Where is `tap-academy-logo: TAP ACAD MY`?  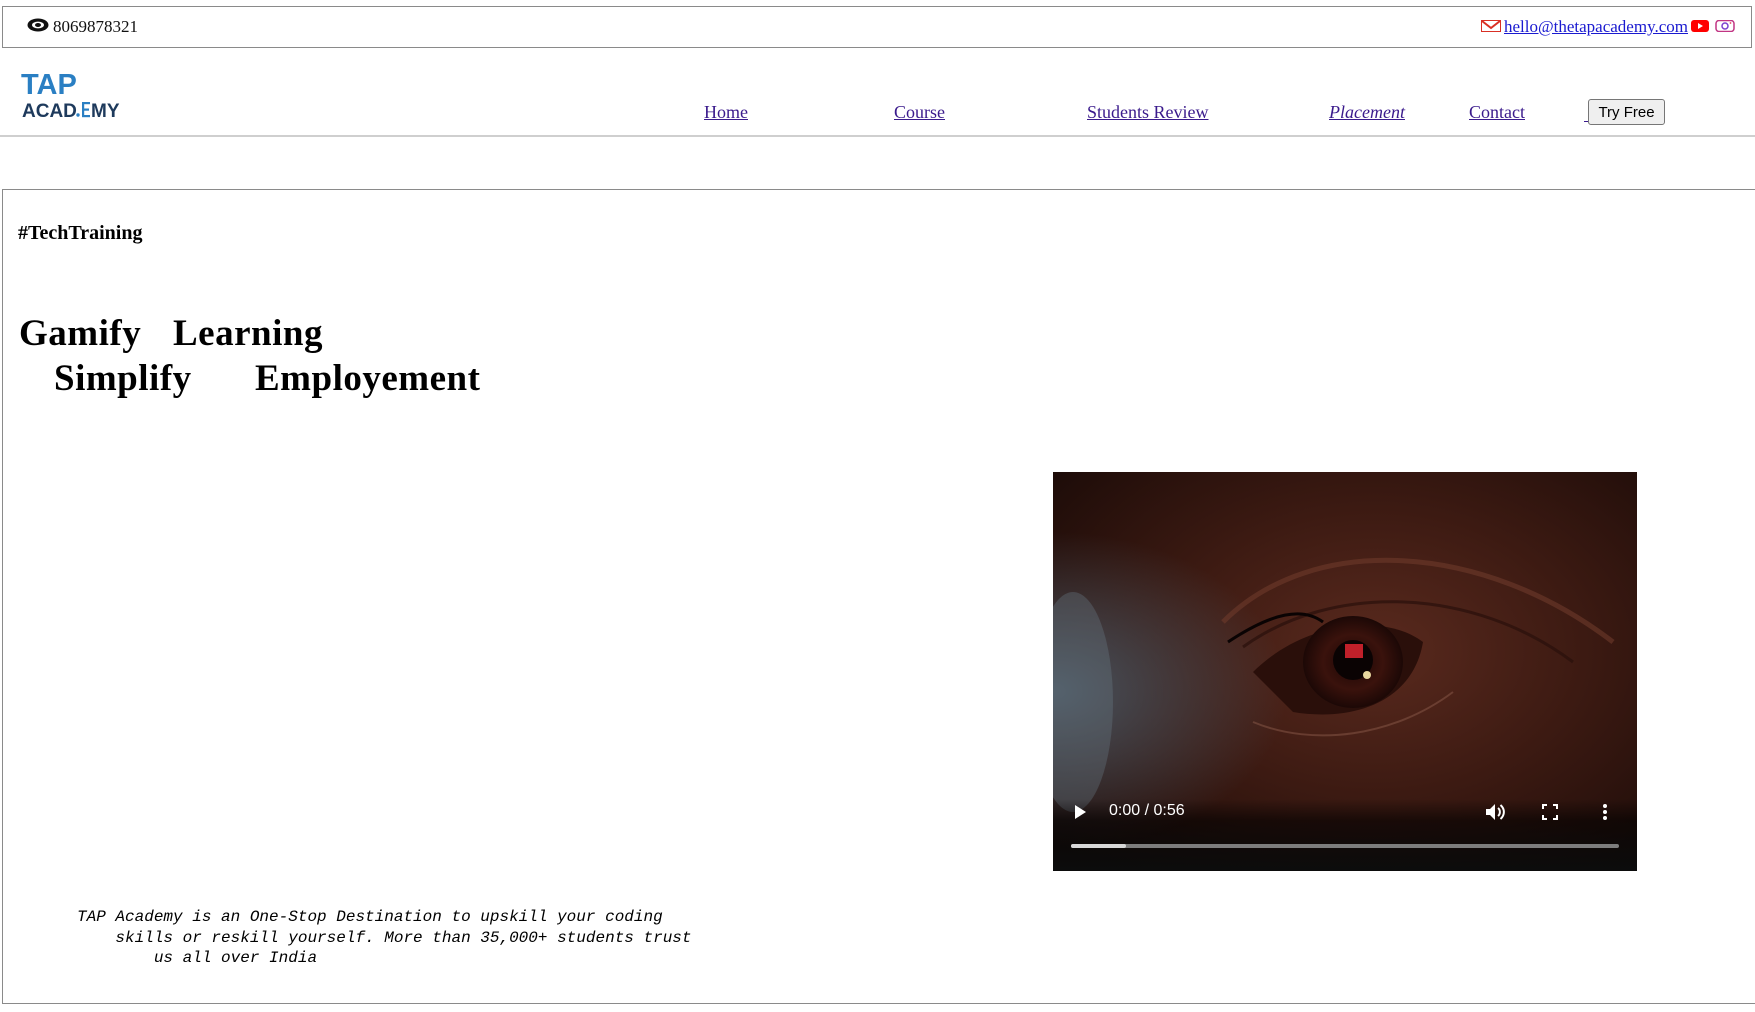
tap-academy-logo: TAP ACAD MY is located at coordinates (71, 95).